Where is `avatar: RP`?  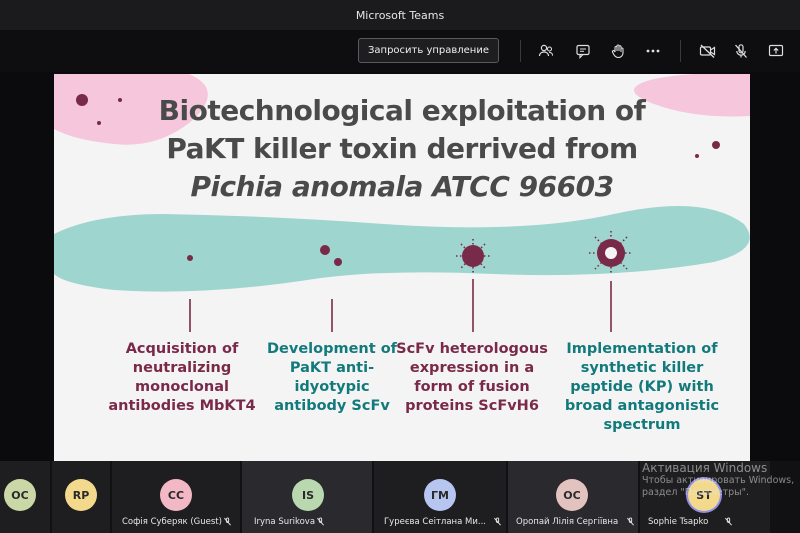 avatar: RP is located at coordinates (81, 495).